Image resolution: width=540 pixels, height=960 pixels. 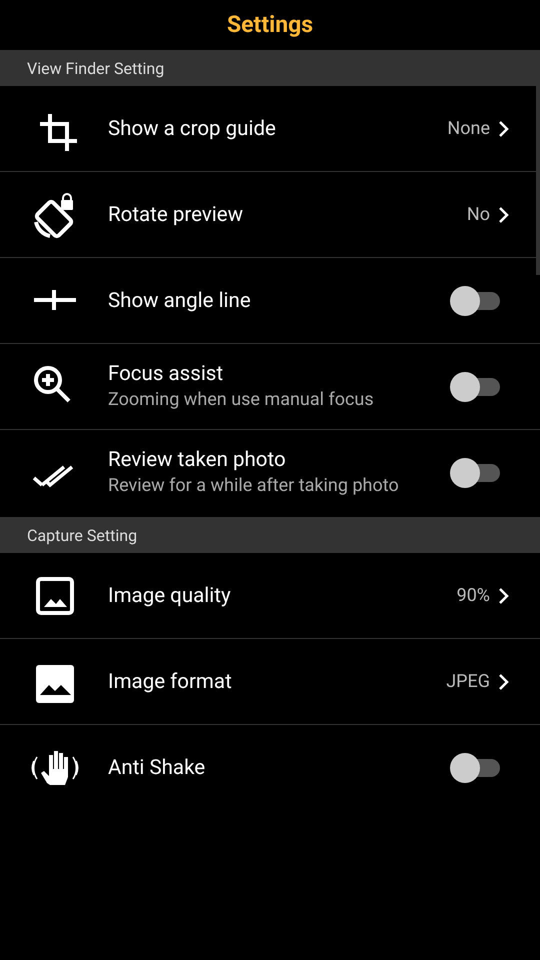 I want to click on setting-description: Review for a while after taking photo, so click(x=254, y=486).